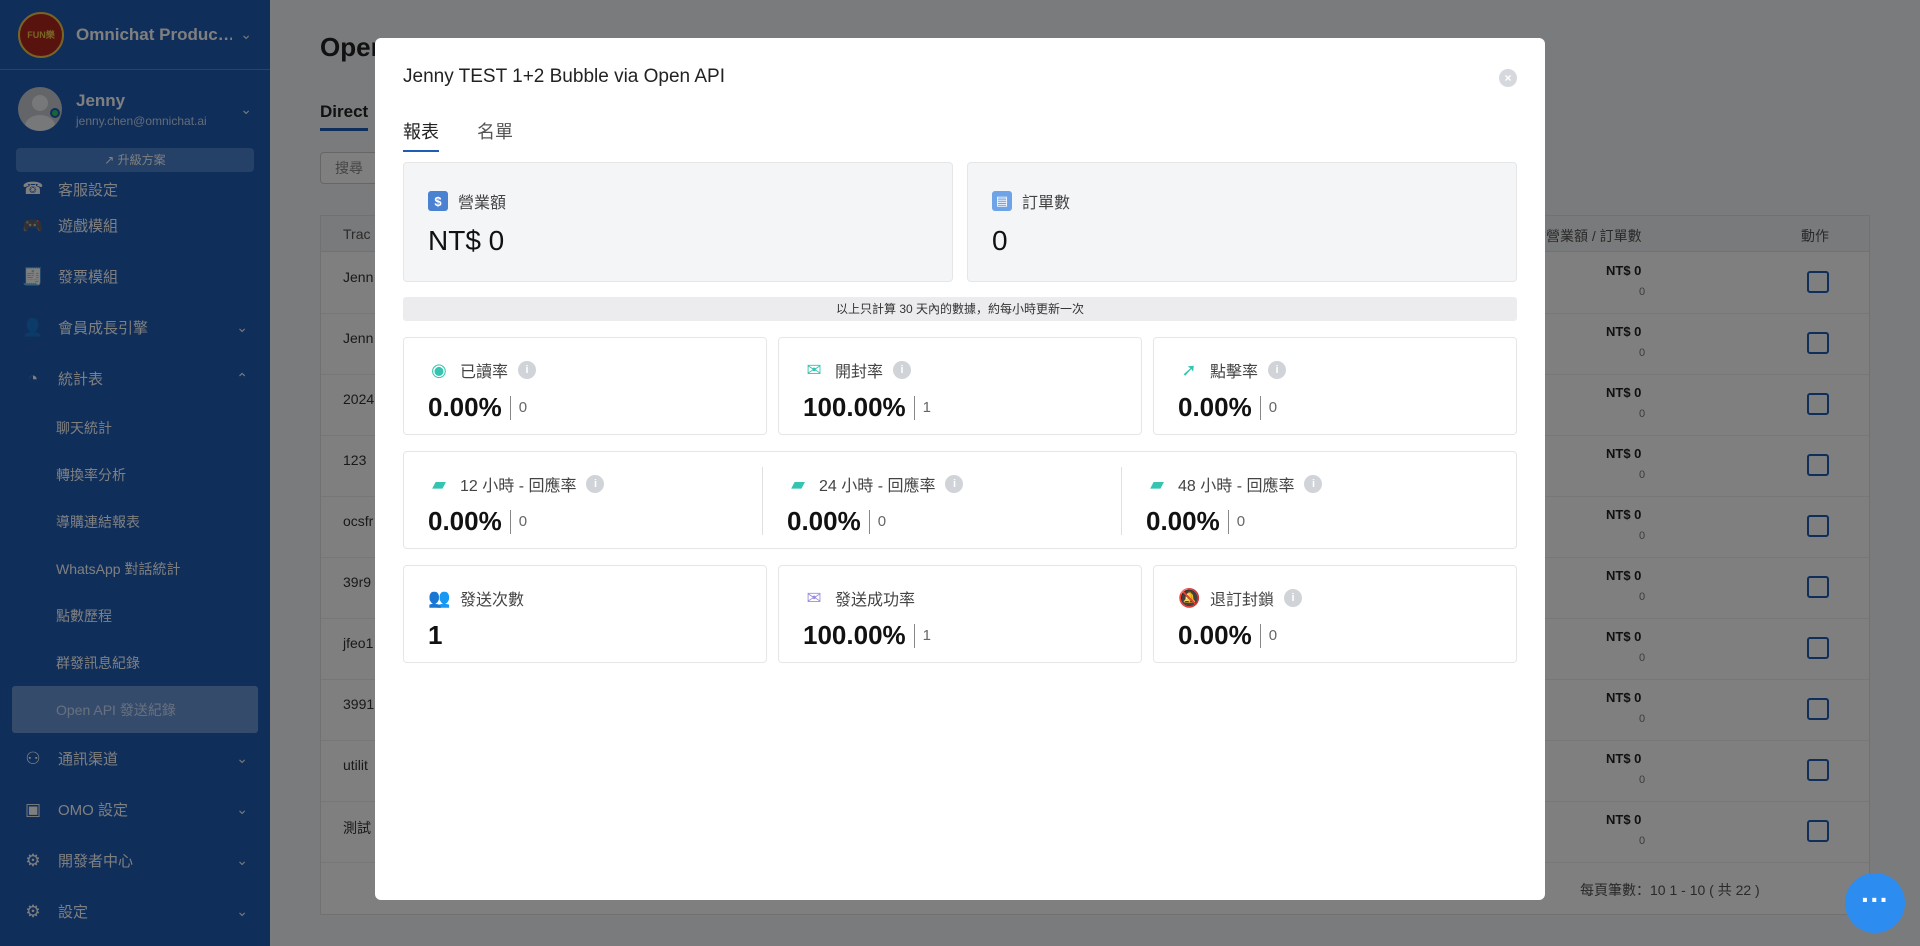 Image resolution: width=1920 pixels, height=946 pixels. What do you see at coordinates (495, 135) in the screenshot?
I see `tab-list: 名單` at bounding box center [495, 135].